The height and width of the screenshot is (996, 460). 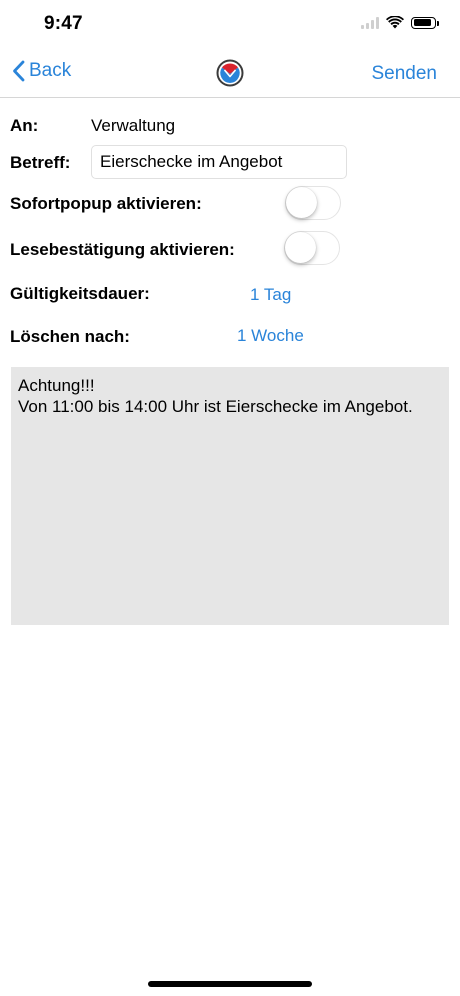 I want to click on delete-after-selector: 1 Woche, so click(x=270, y=336).